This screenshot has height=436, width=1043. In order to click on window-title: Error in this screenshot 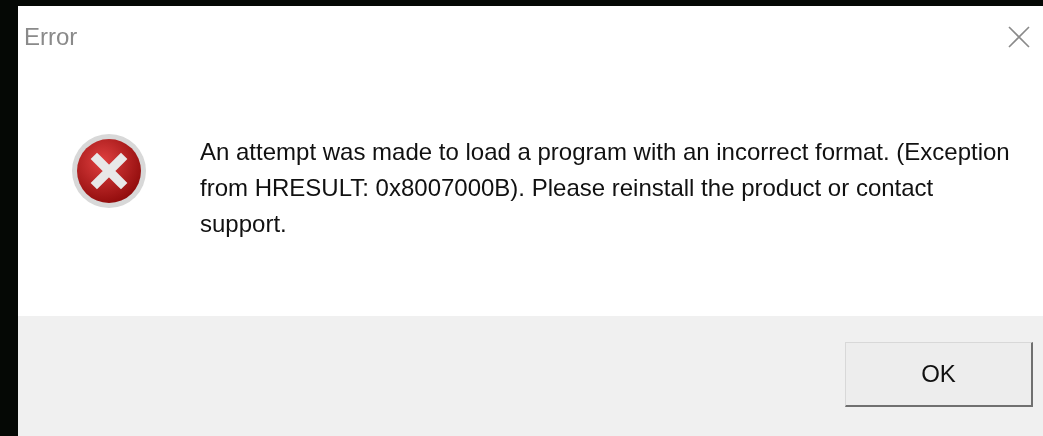, I will do `click(51, 37)`.